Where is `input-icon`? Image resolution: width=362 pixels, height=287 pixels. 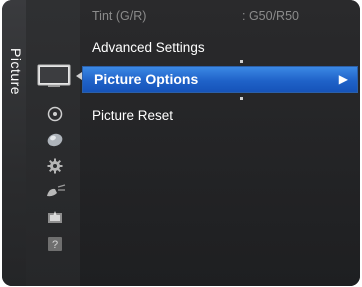 input-icon is located at coordinates (56, 191).